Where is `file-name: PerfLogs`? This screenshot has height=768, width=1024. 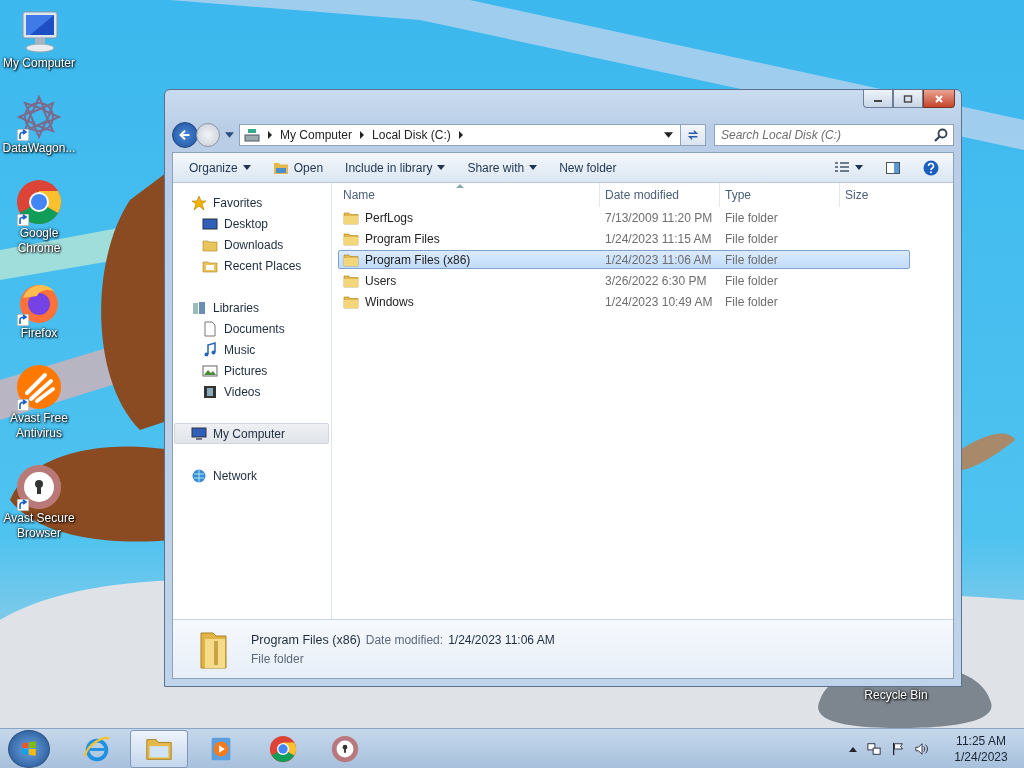
file-name: PerfLogs is located at coordinates (389, 217).